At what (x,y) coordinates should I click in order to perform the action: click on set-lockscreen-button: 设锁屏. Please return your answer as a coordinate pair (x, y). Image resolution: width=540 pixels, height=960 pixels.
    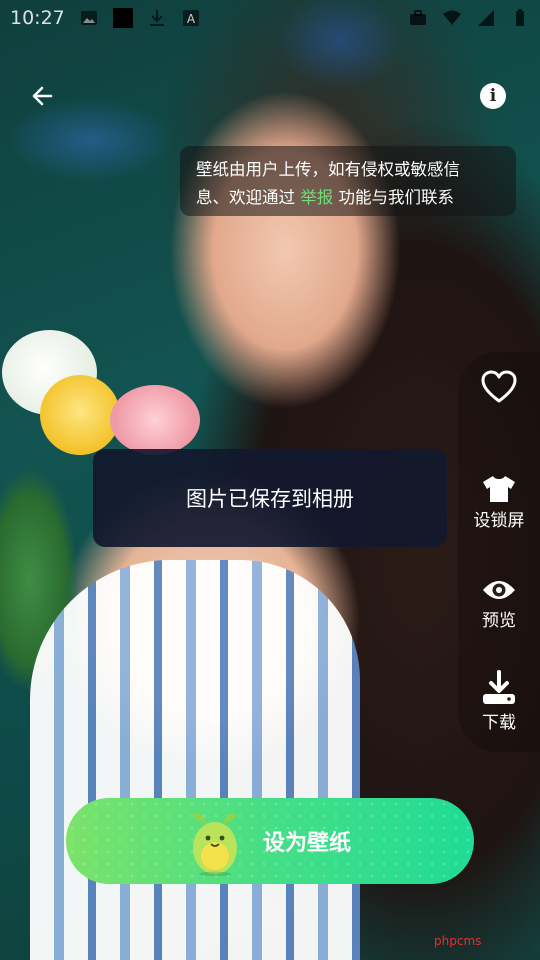
    Looking at the image, I should click on (499, 502).